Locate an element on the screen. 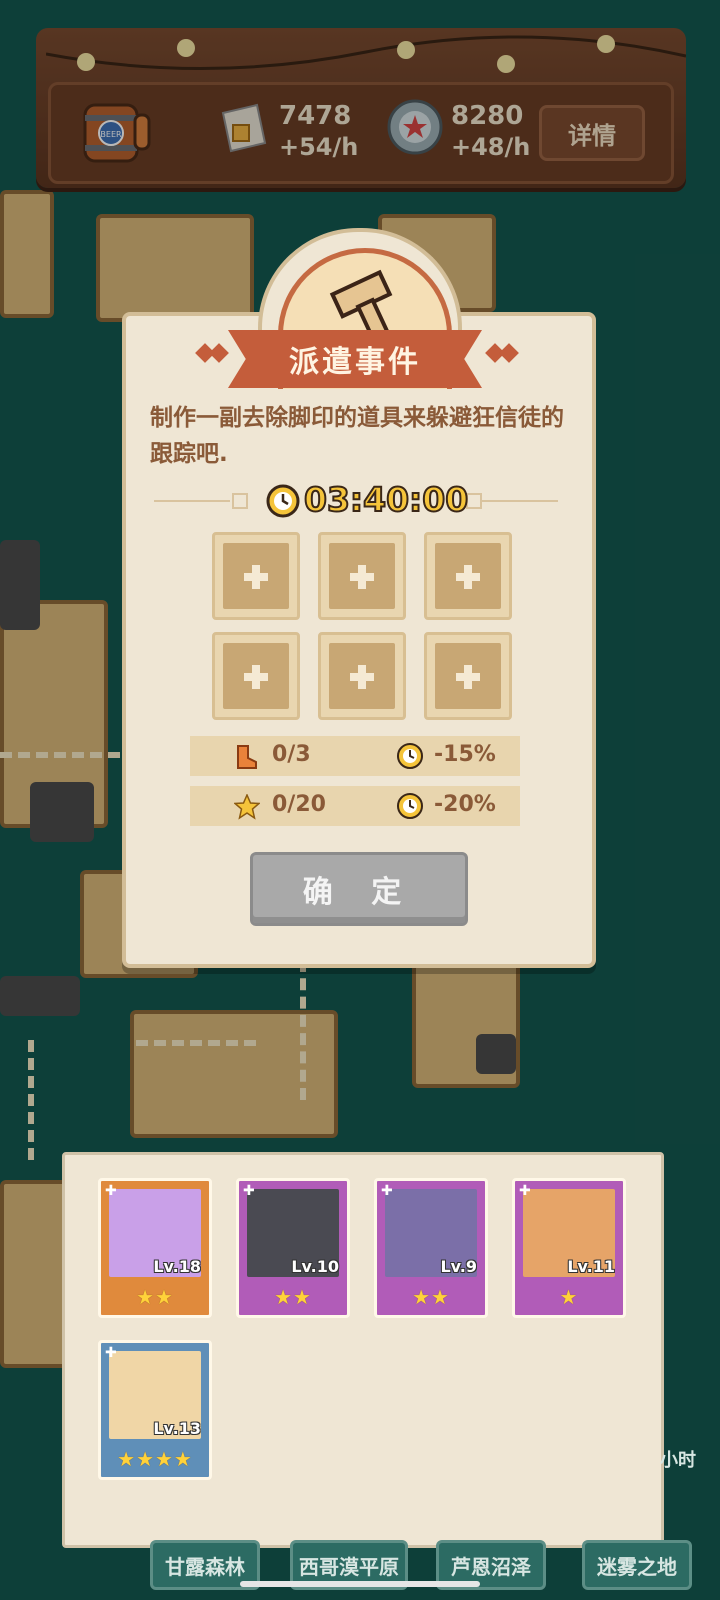 This screenshot has height=1600, width=720. hero-card: ✚ Lv.13 ★★★★ is located at coordinates (155, 1410).